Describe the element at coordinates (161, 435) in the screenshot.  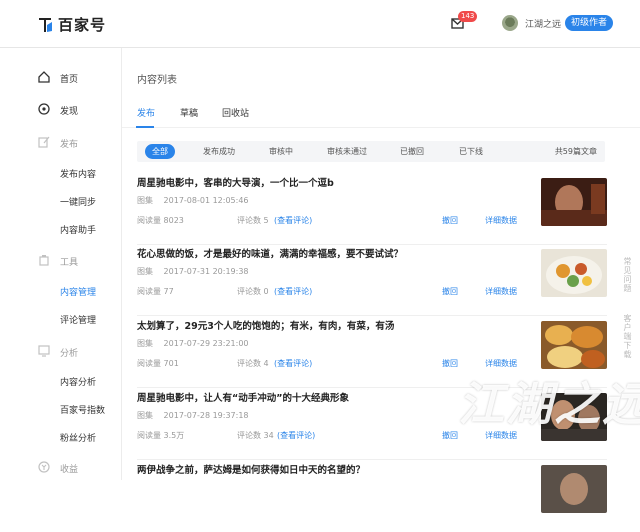
I see `read-count: 阅读量 3.5万` at that location.